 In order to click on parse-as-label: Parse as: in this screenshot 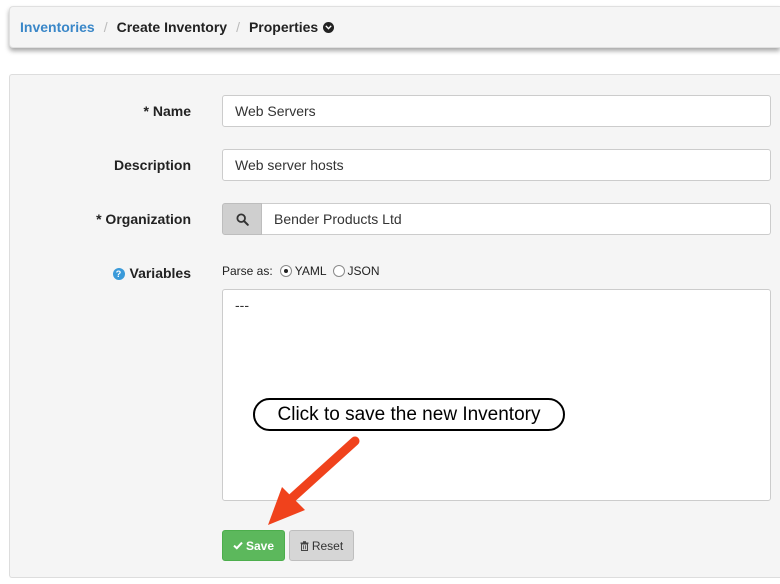, I will do `click(247, 271)`.